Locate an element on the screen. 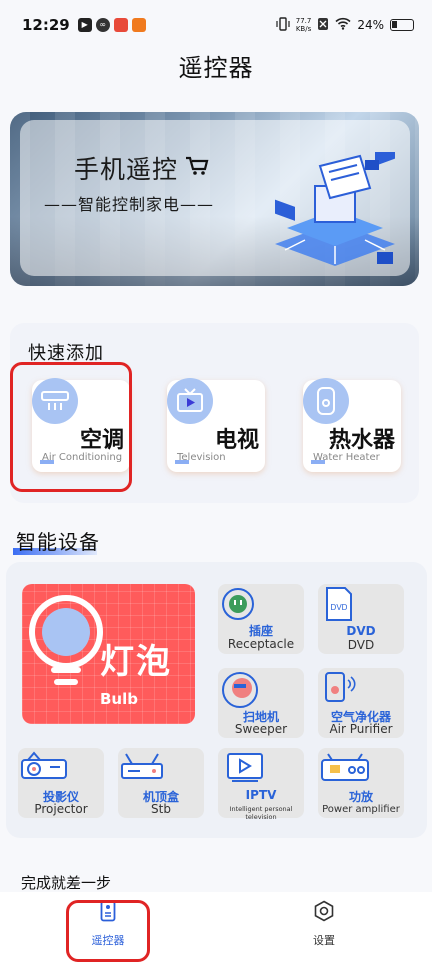 The height and width of the screenshot is (964, 432). quick-add-heading-text: 快速添加 is located at coordinates (66, 353).